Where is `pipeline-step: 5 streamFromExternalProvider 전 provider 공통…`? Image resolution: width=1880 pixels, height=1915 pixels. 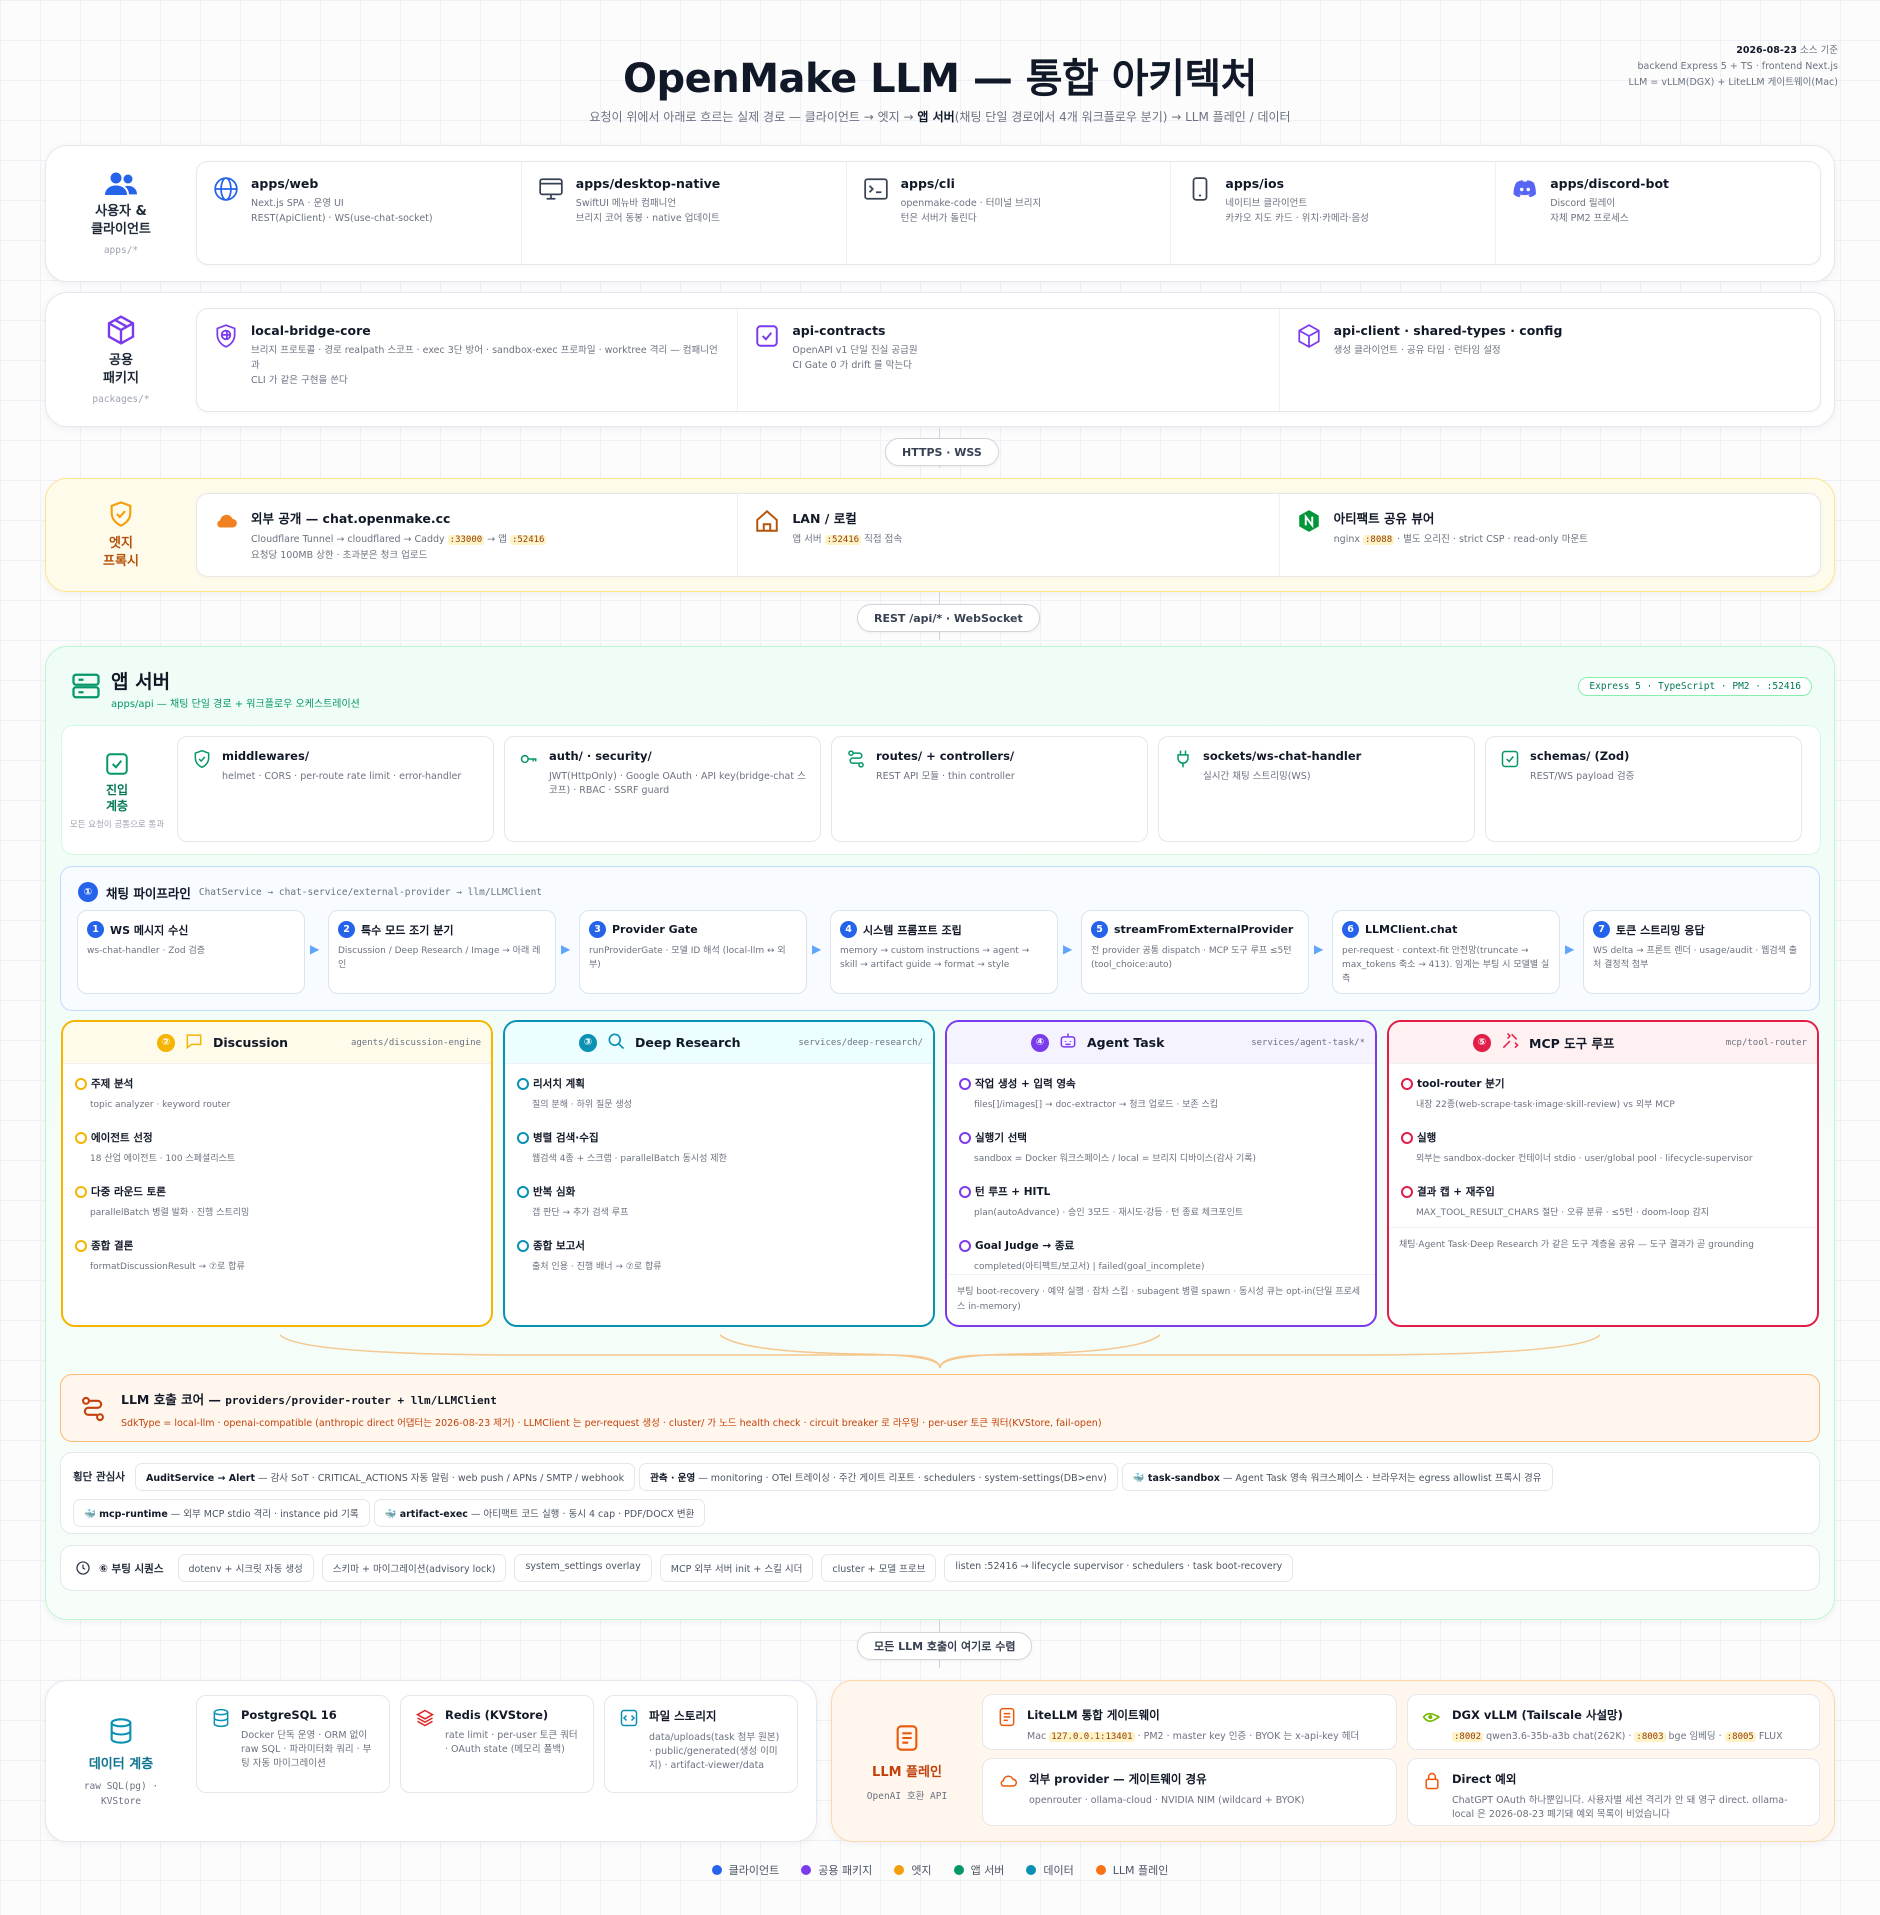 pipeline-step: 5 streamFromExternalProvider 전 provider 공통… is located at coordinates (1195, 952).